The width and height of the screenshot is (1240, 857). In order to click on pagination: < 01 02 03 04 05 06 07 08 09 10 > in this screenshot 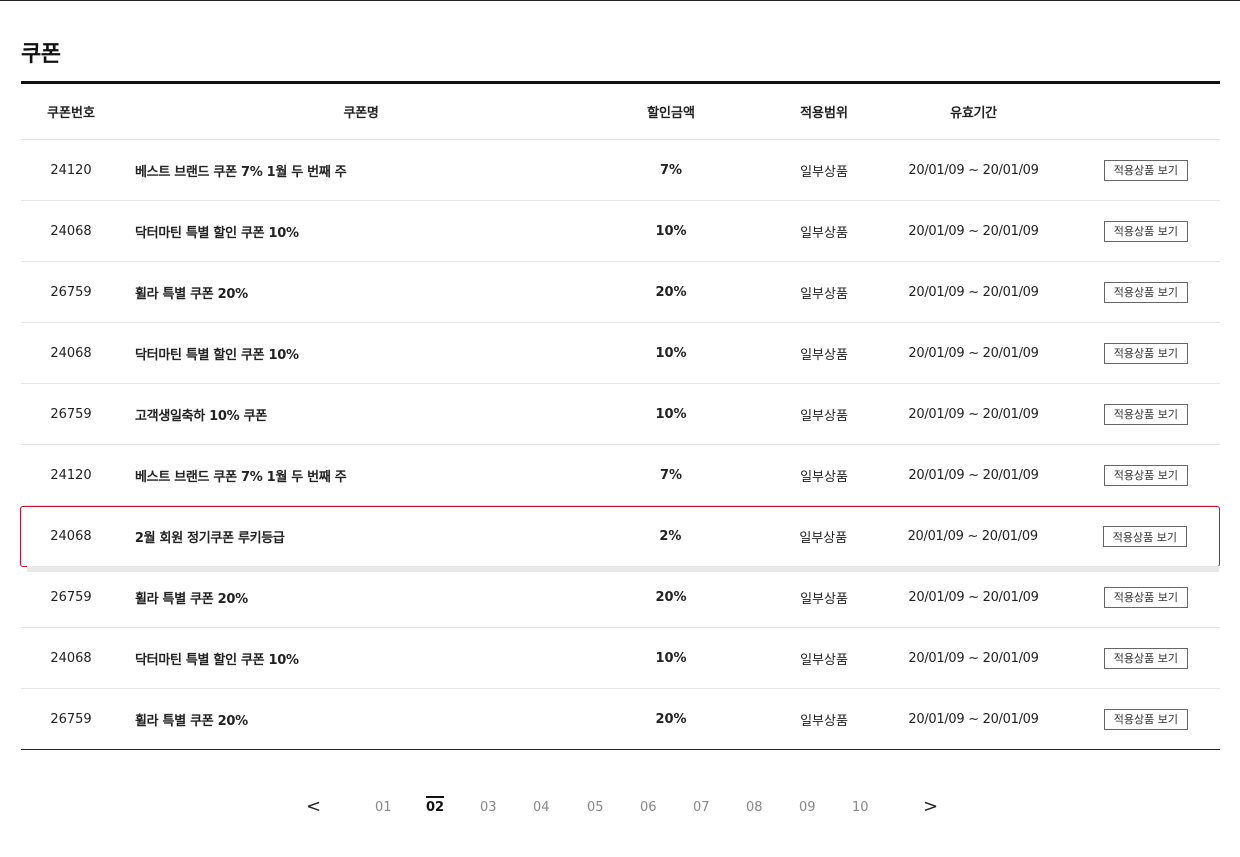, I will do `click(620, 808)`.